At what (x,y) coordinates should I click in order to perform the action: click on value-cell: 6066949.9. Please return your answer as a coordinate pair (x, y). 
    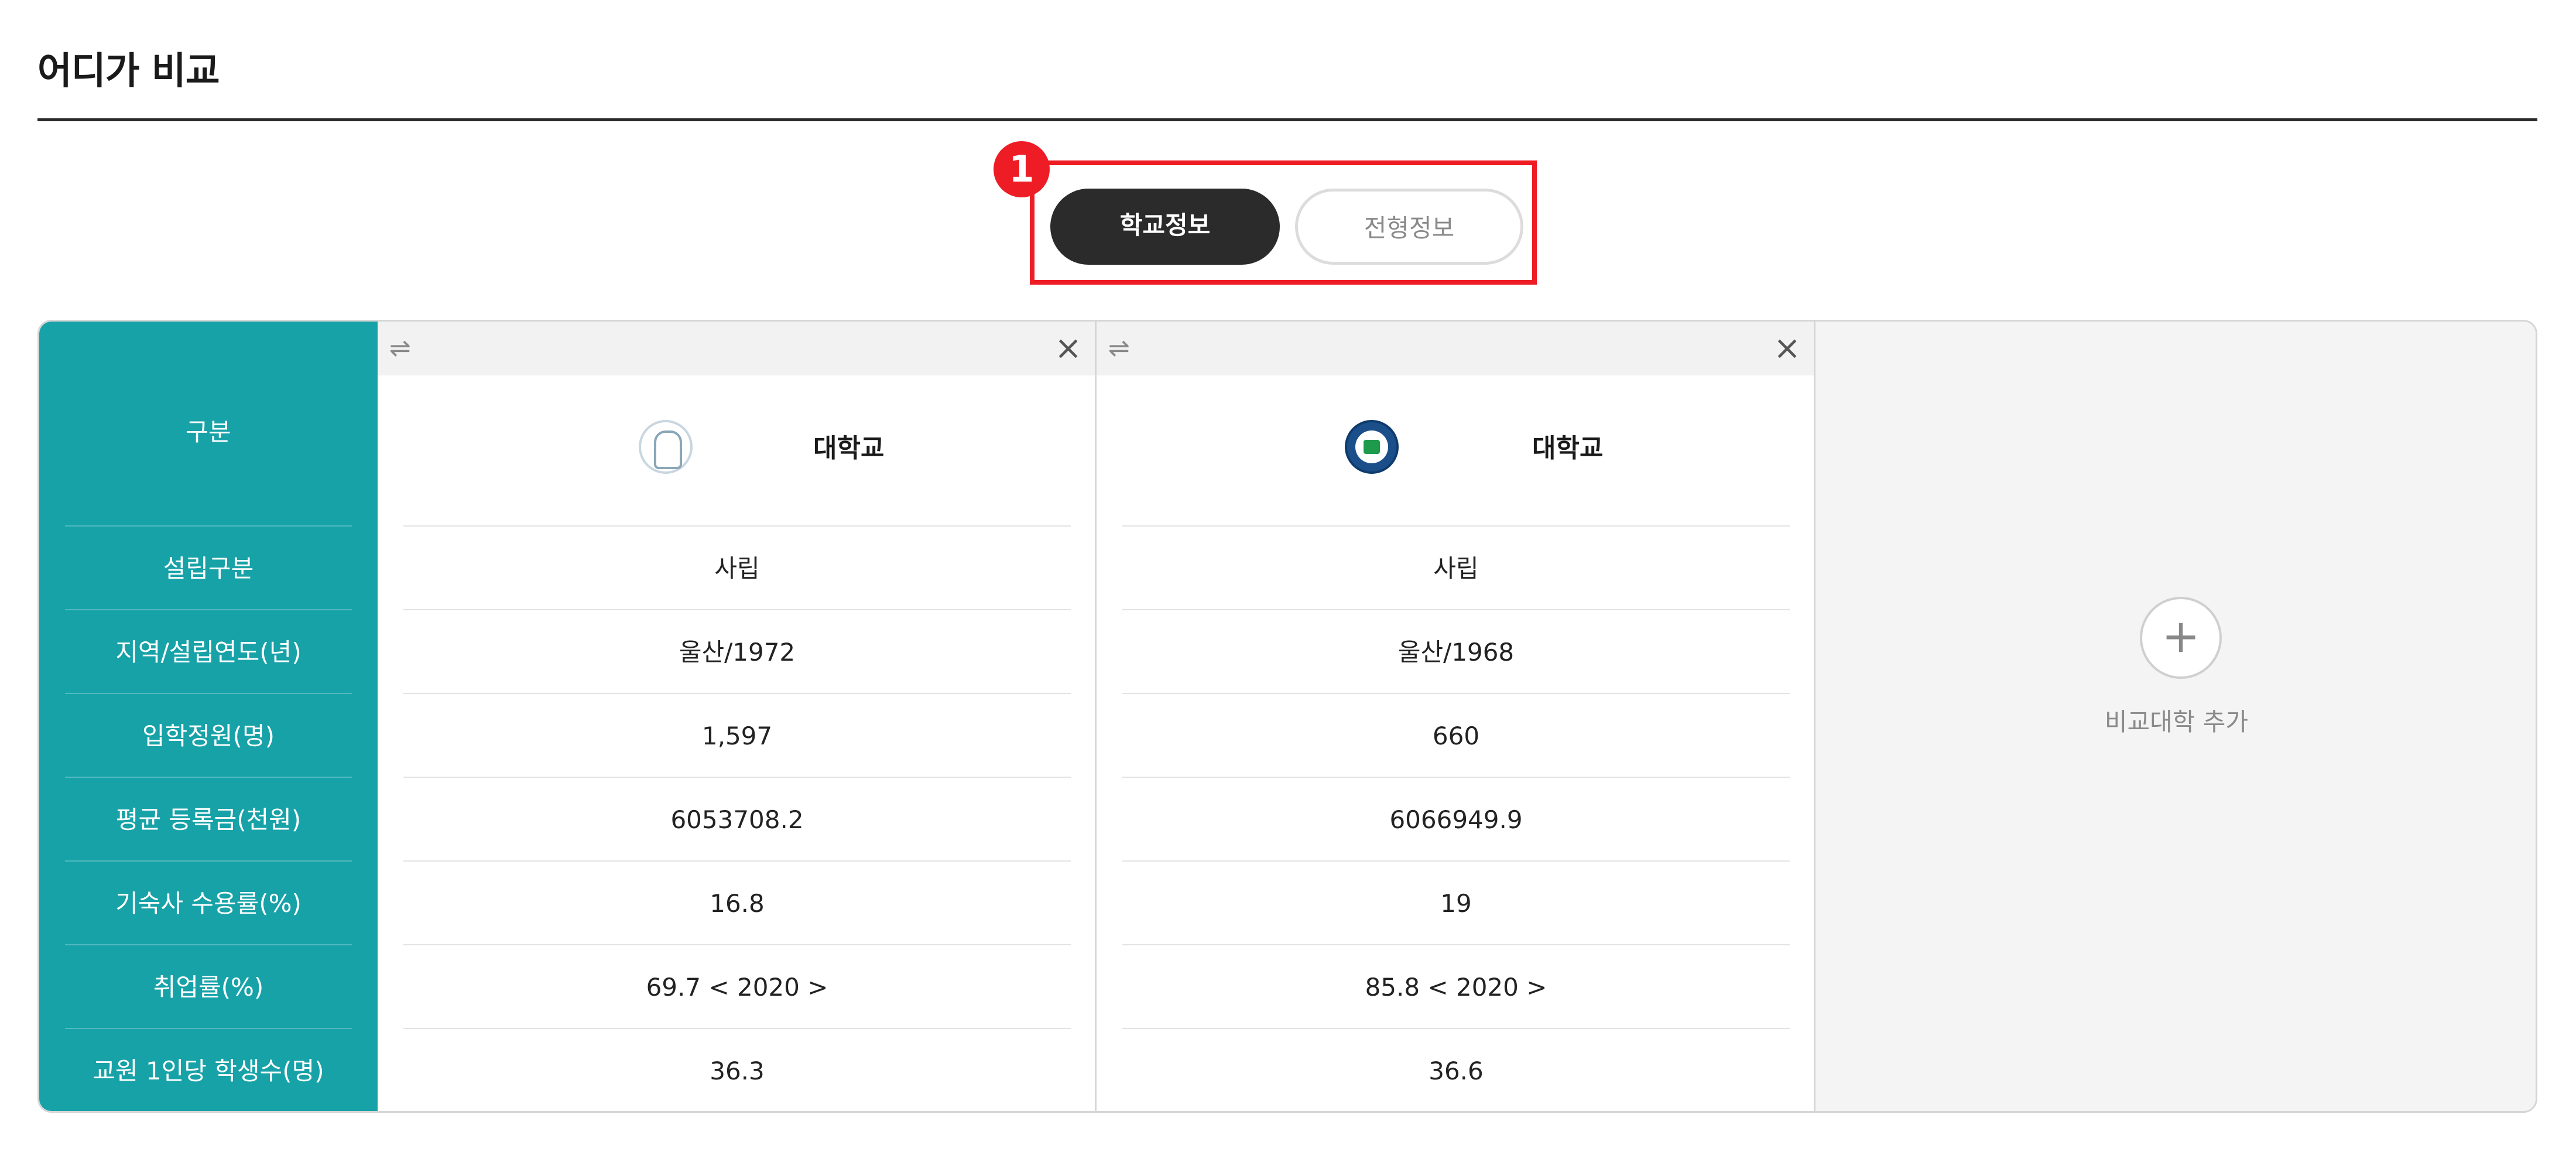
    Looking at the image, I should click on (1456, 820).